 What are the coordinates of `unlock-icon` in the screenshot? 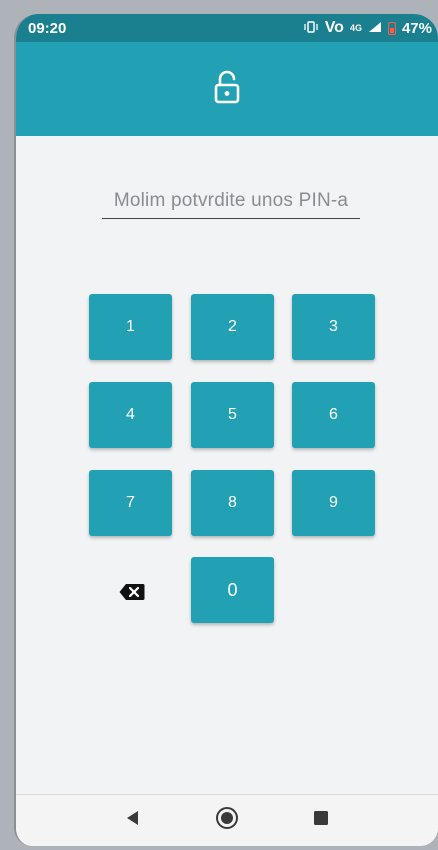 It's located at (227, 89).